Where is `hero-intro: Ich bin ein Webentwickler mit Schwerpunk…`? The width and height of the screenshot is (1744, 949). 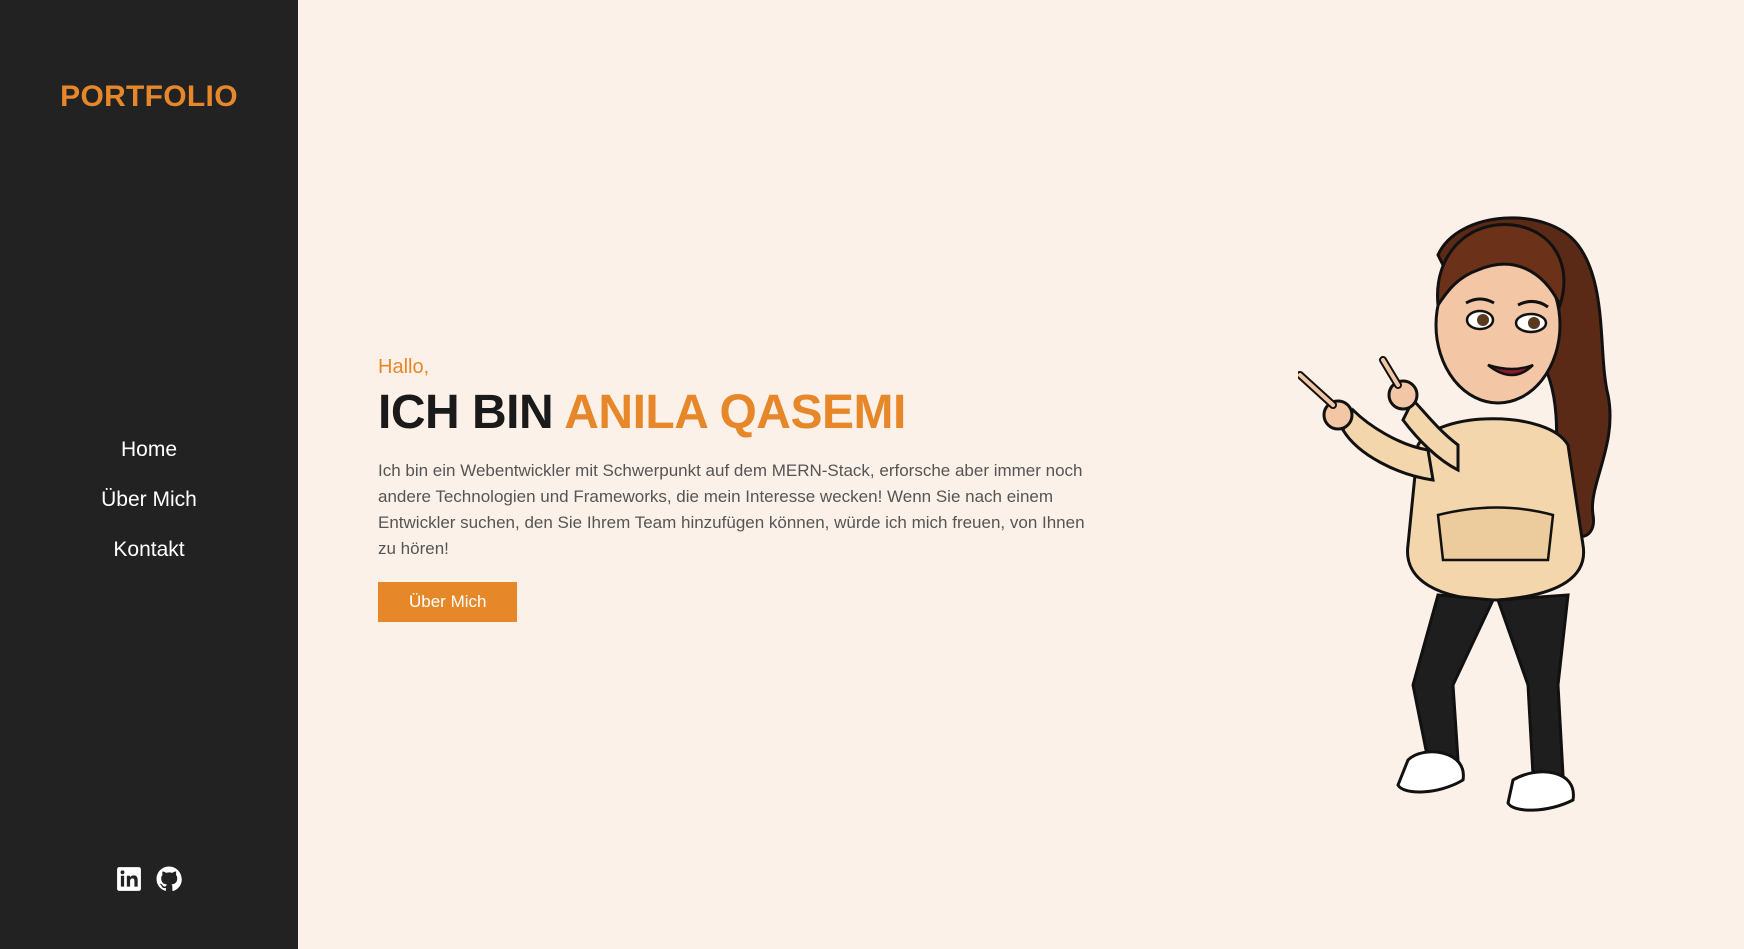
hero-intro: Ich bin ein Webentwickler mit Schwerpunk… is located at coordinates (731, 509).